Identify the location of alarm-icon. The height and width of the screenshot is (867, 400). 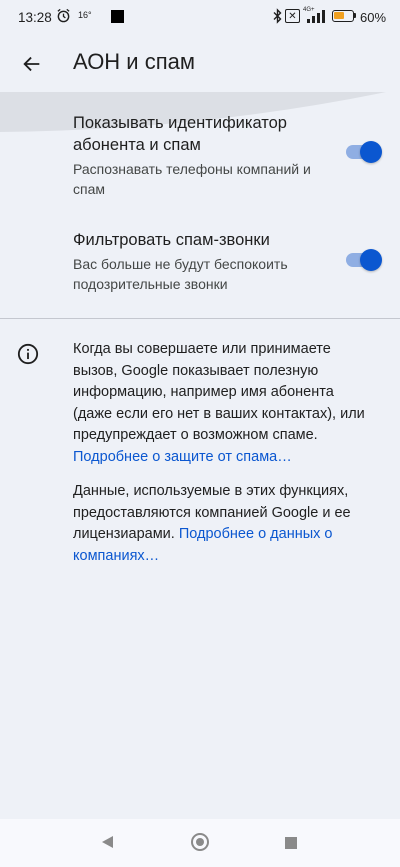
(63, 15).